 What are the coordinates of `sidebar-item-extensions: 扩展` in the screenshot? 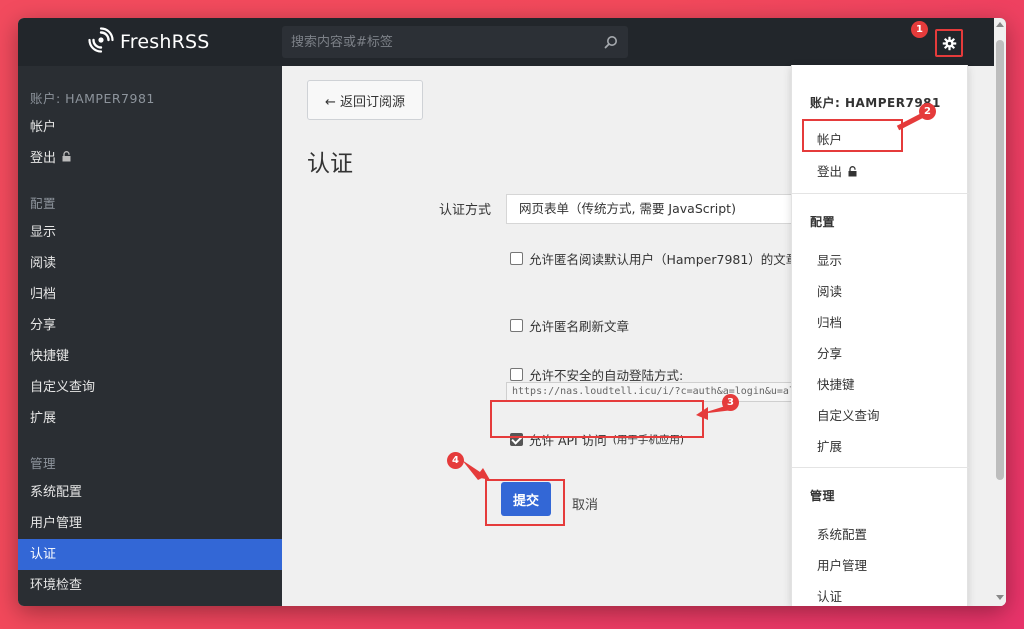 It's located at (150, 418).